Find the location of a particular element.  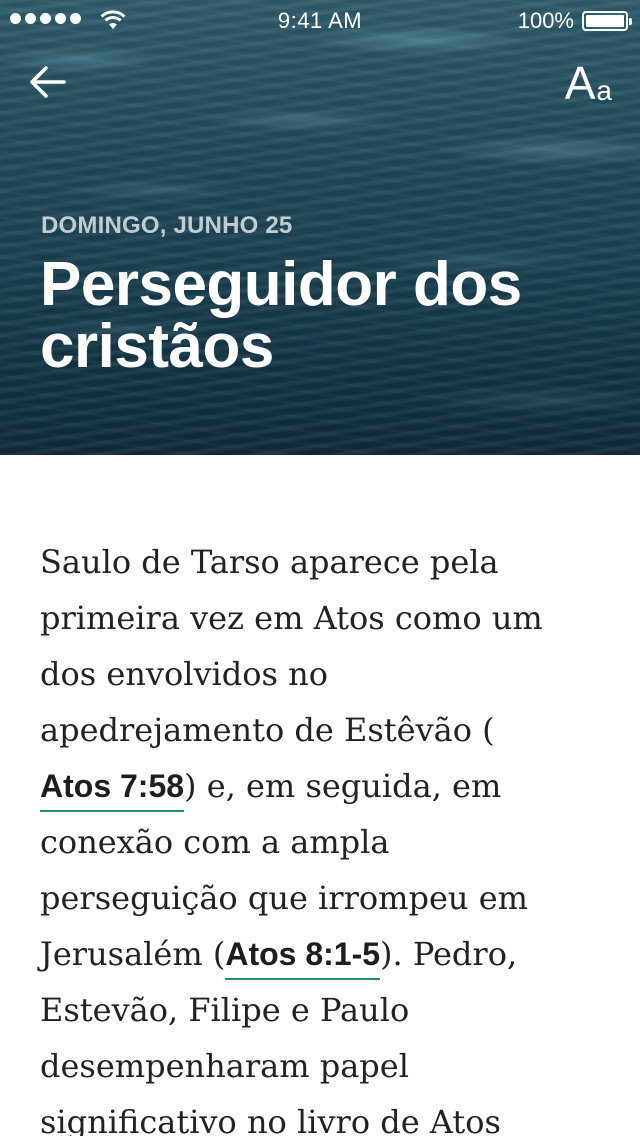

article-line: Estevão, Filipe e Paulo is located at coordinates (225, 1010).